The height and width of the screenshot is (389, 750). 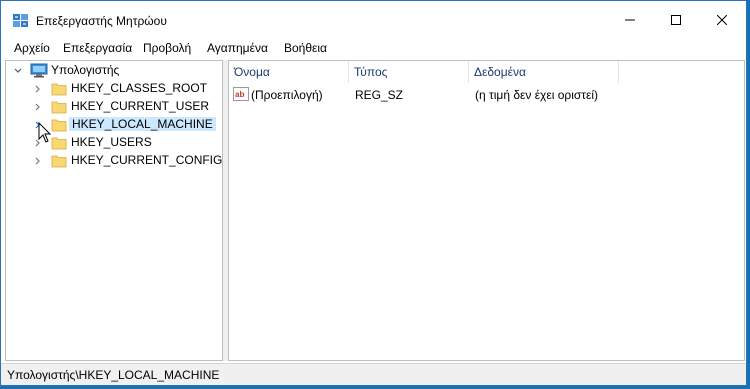 I want to click on status-path: Υπολογιστής\HKEY_LOCAL_MACHINE, so click(x=113, y=375).